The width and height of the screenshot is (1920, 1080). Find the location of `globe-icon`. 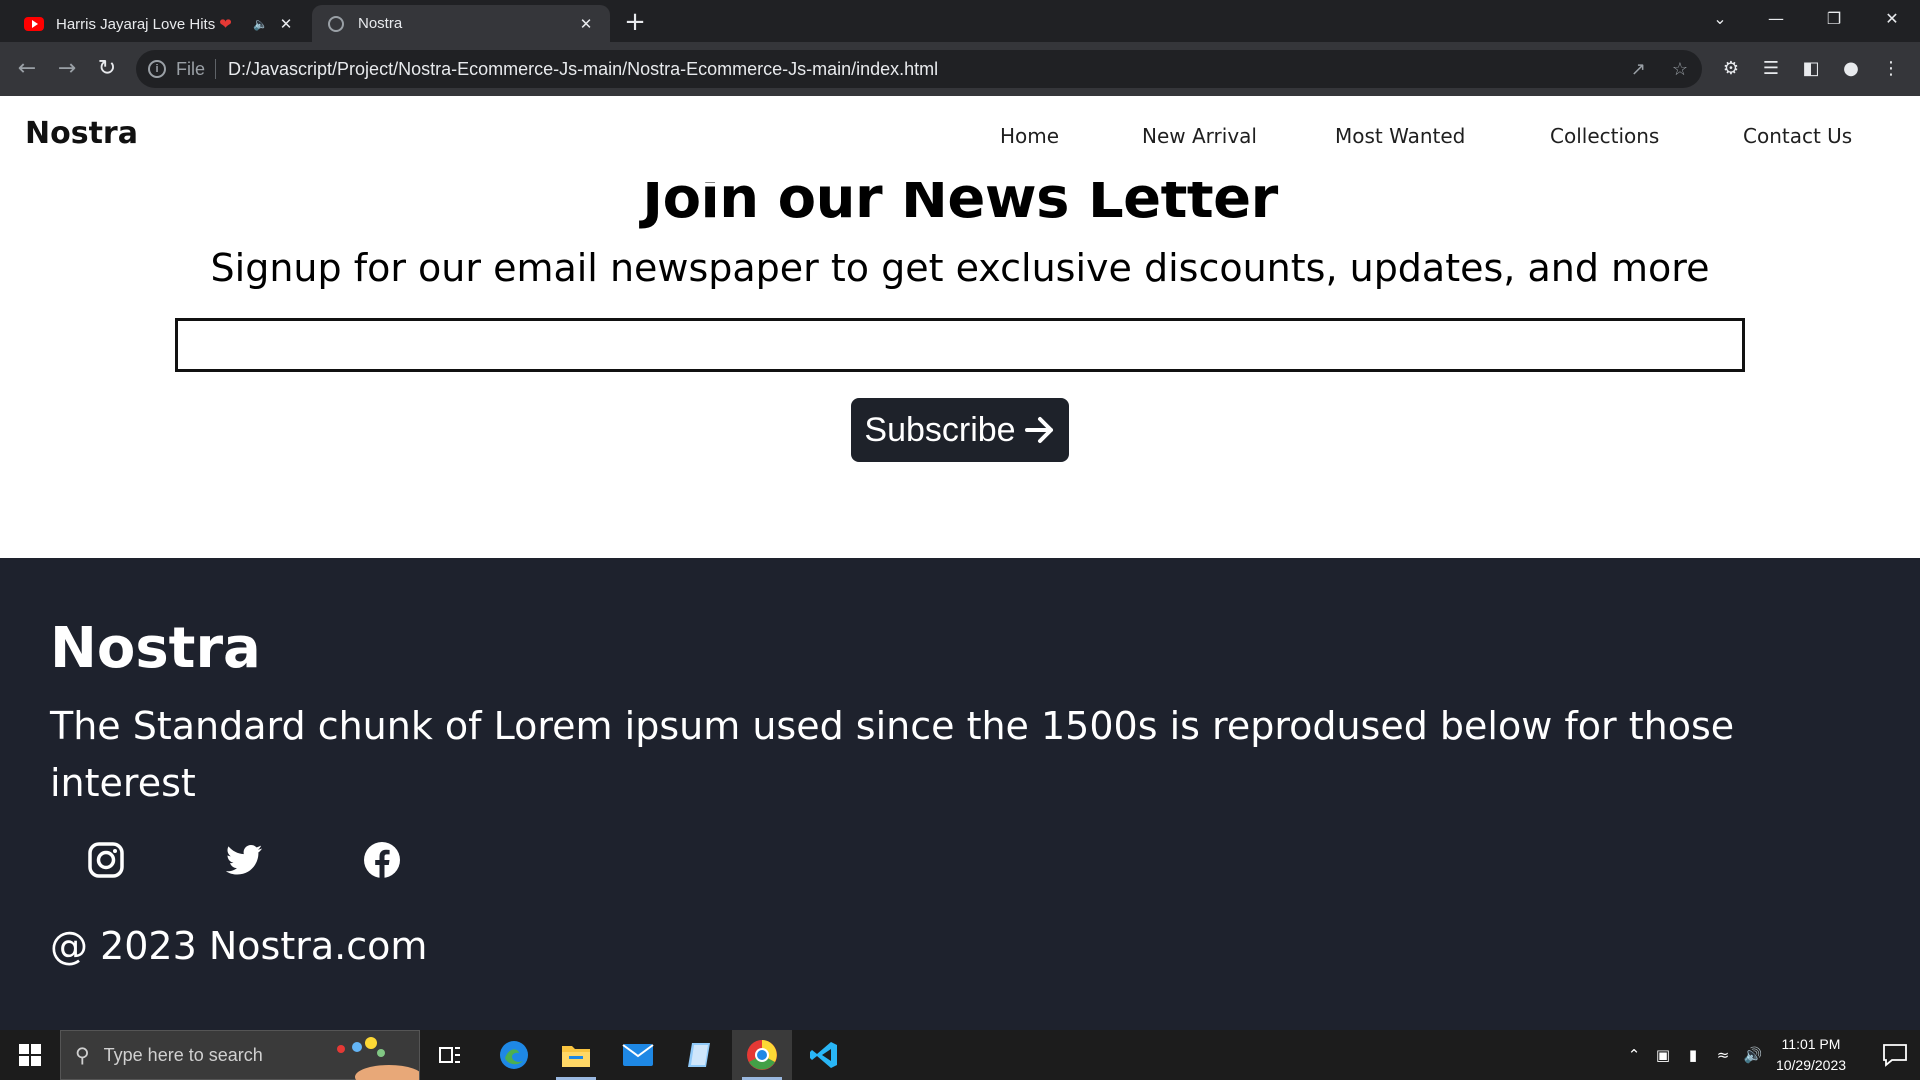

globe-icon is located at coordinates (336, 23).